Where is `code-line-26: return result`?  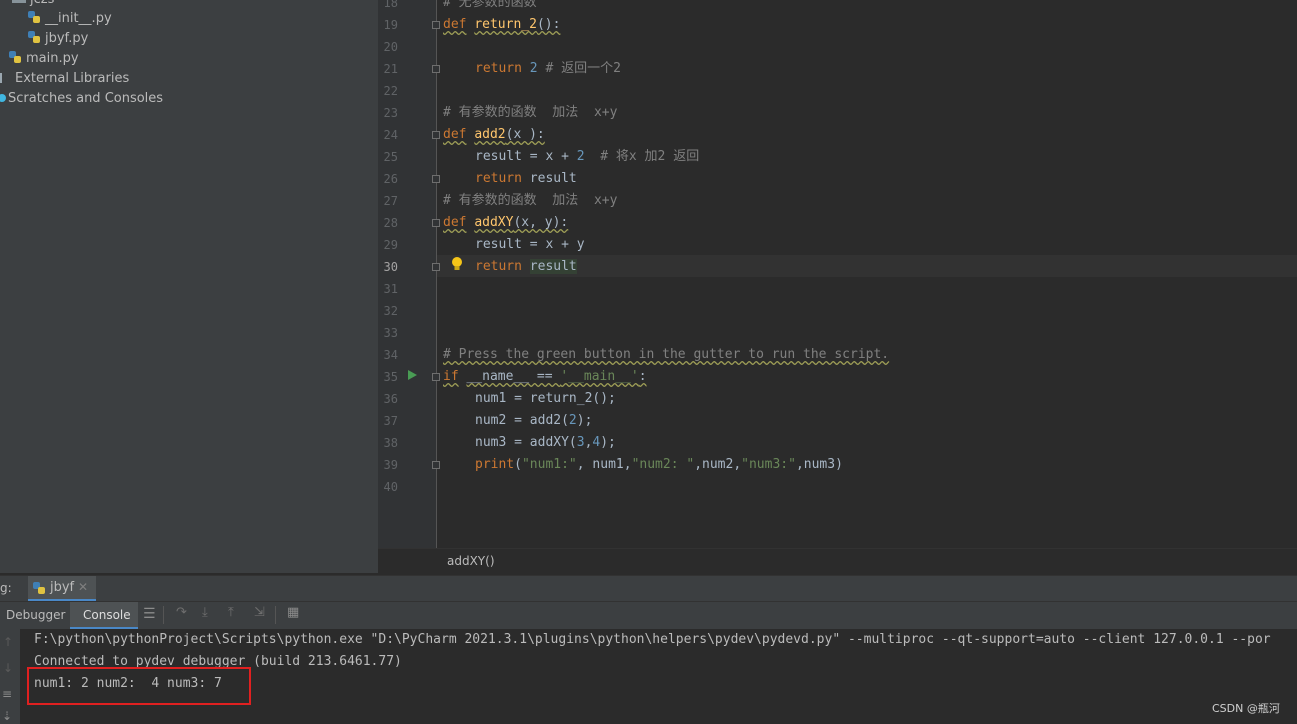 code-line-26: return result is located at coordinates (526, 179).